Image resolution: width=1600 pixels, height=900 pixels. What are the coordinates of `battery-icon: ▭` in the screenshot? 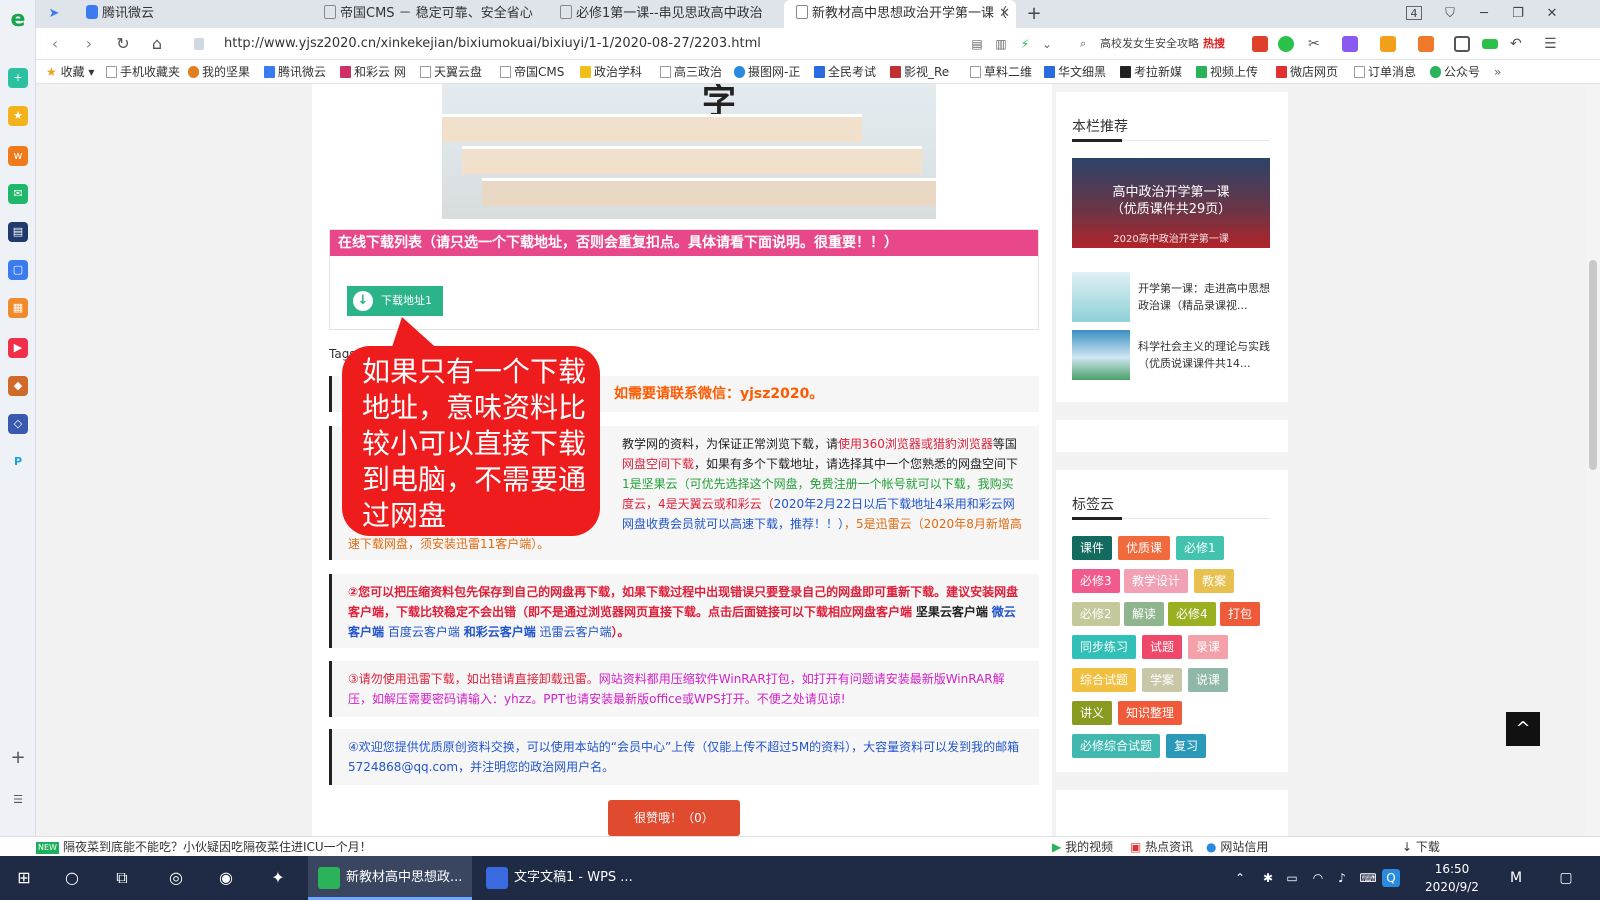 It's located at (1292, 878).